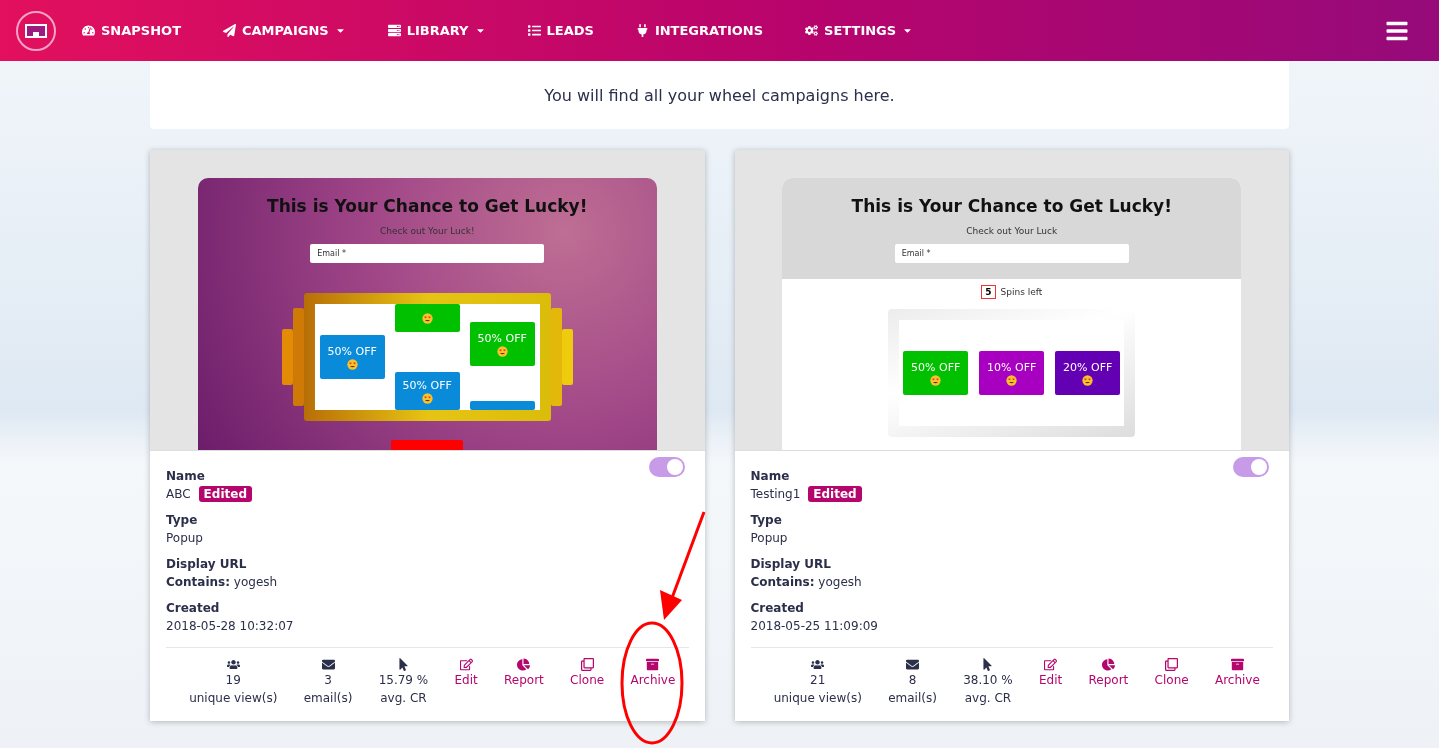  What do you see at coordinates (988, 680) in the screenshot?
I see `stat-value: 38.10 %` at bounding box center [988, 680].